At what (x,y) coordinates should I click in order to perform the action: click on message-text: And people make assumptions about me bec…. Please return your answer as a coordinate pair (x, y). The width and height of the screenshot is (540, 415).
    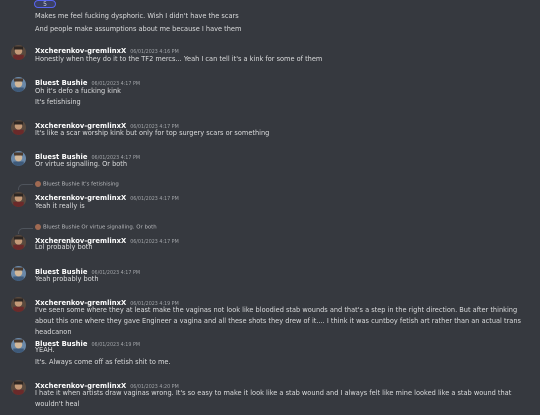
    Looking at the image, I should click on (138, 29).